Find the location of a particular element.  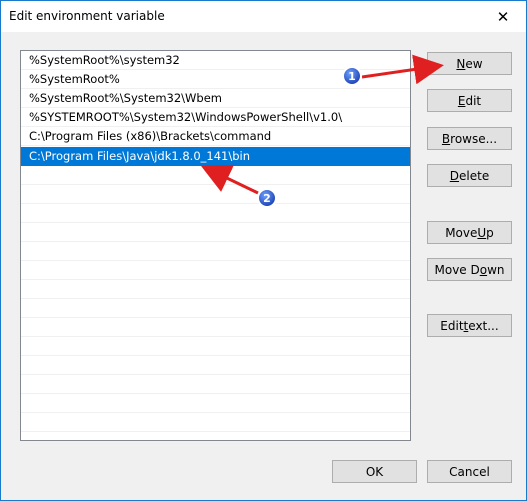

new-button: New is located at coordinates (469, 63).